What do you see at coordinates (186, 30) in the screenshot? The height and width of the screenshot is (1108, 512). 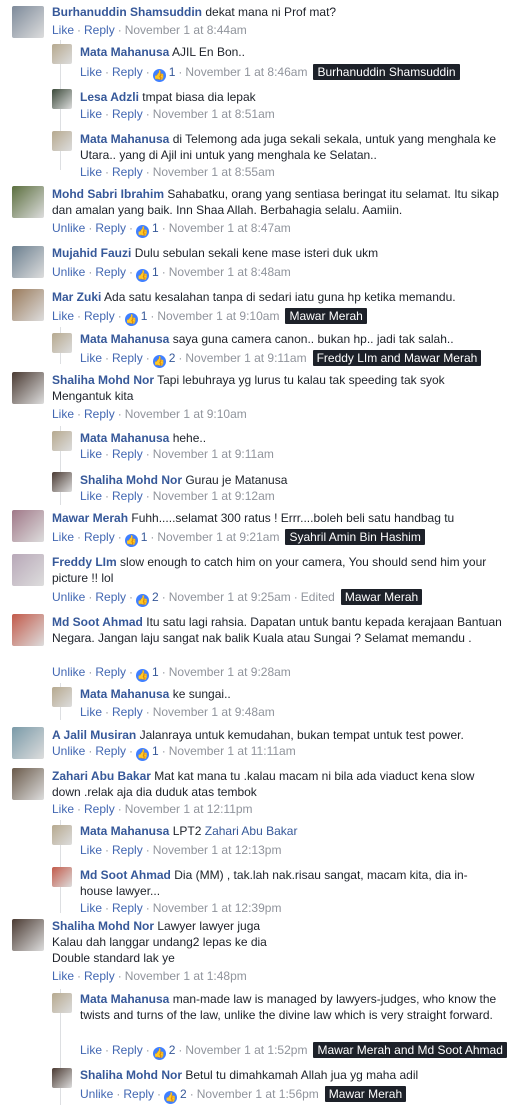 I see `timestamp: November 1 at 8:44am` at bounding box center [186, 30].